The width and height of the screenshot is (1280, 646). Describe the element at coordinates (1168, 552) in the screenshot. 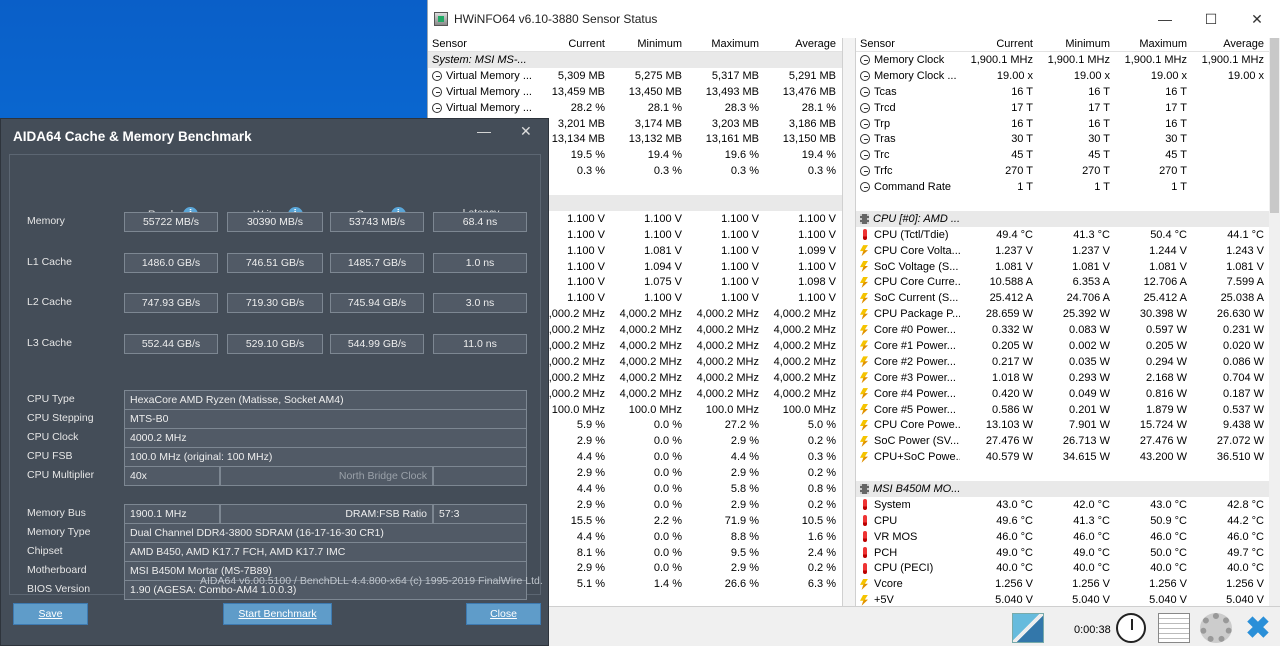

I see `maximum-value: 50.0 °C` at that location.